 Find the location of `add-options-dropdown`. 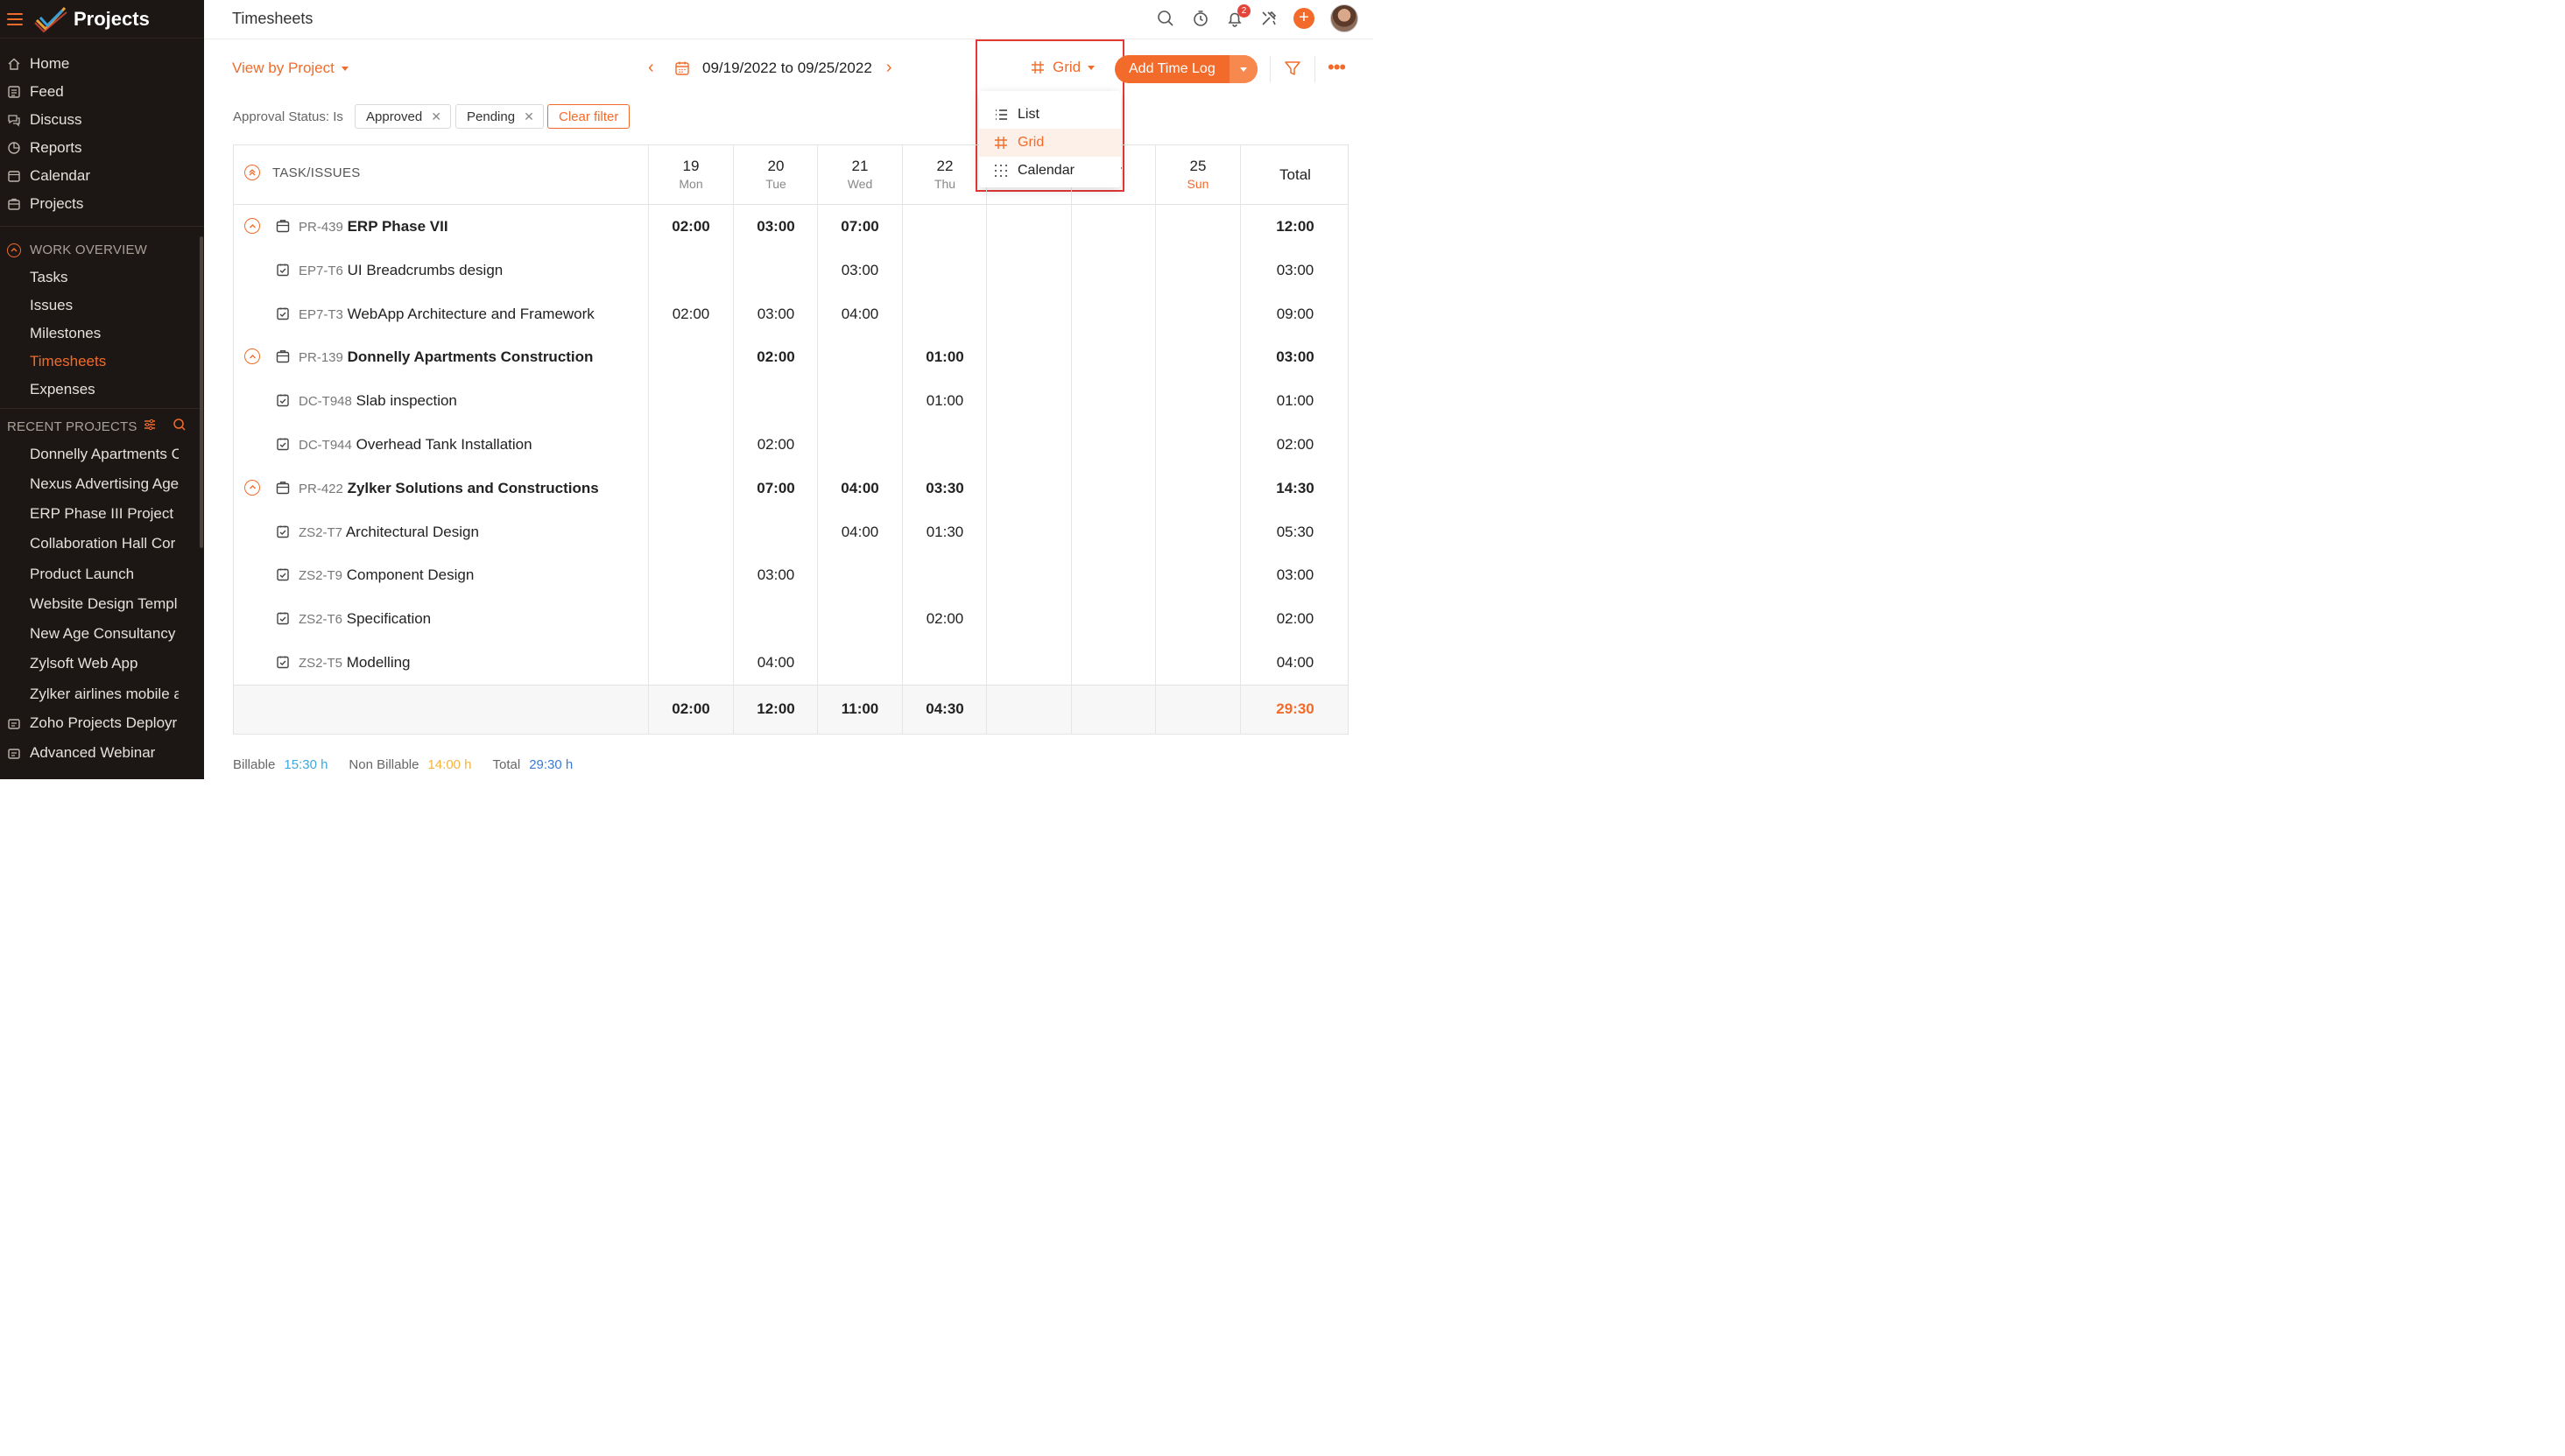

add-options-dropdown is located at coordinates (1243, 69).